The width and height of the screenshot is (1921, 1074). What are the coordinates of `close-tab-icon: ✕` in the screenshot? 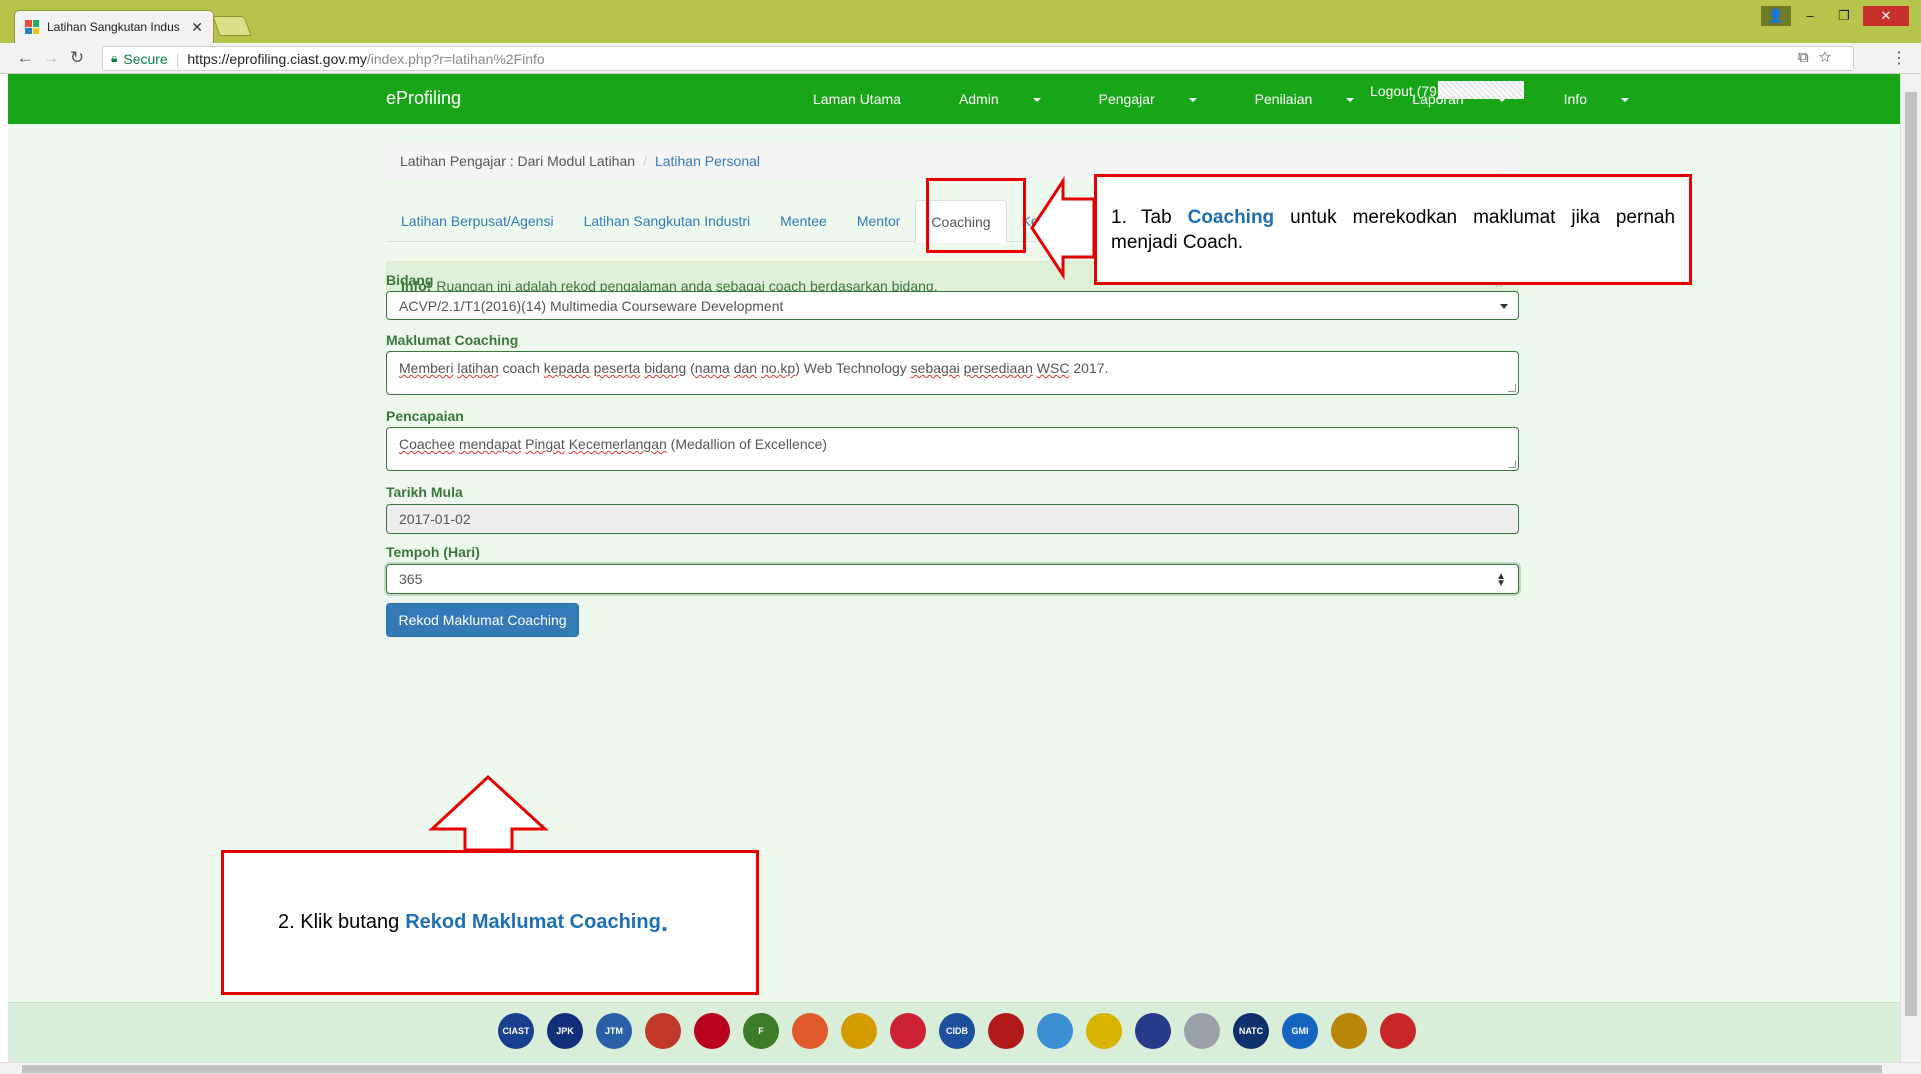 It's located at (197, 27).